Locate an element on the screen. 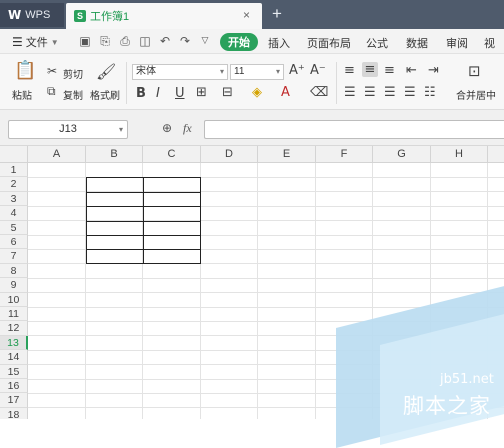 The image size is (504, 448). row-header: 2 is located at coordinates (14, 184).